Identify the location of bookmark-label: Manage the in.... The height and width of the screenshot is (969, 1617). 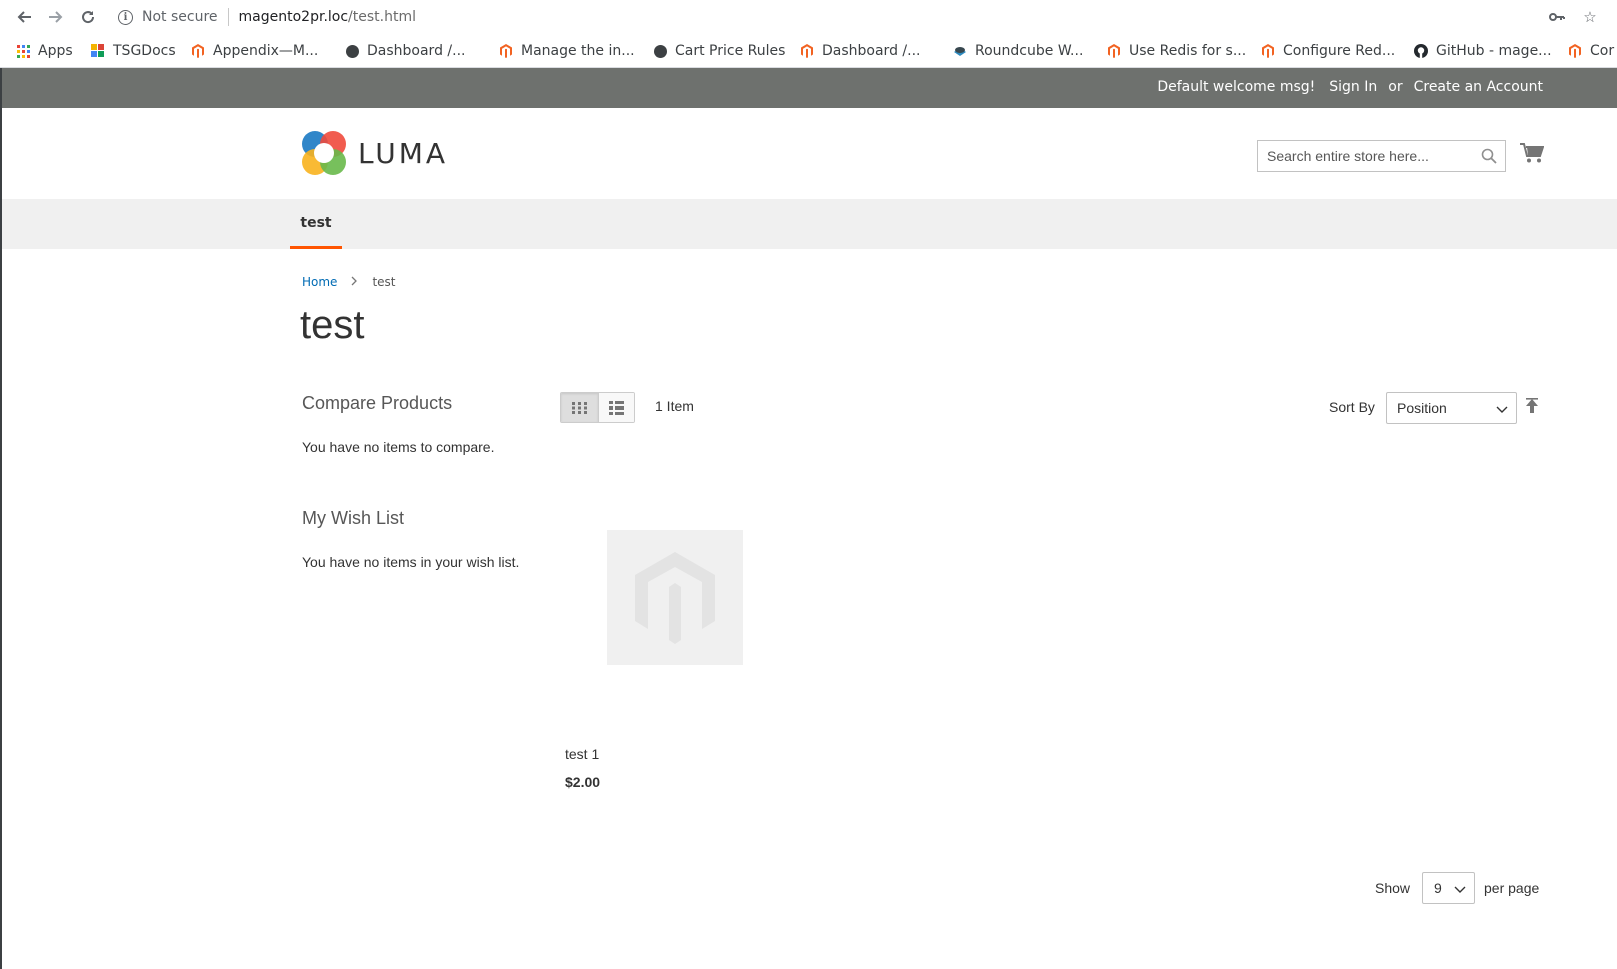
(578, 51).